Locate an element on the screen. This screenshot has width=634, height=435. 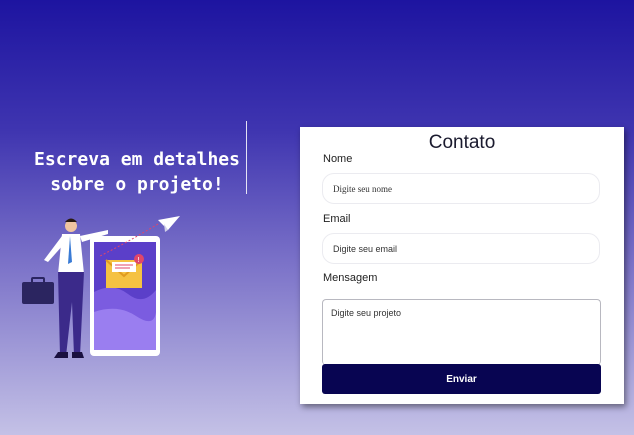
phone-icon is located at coordinates (125, 296).